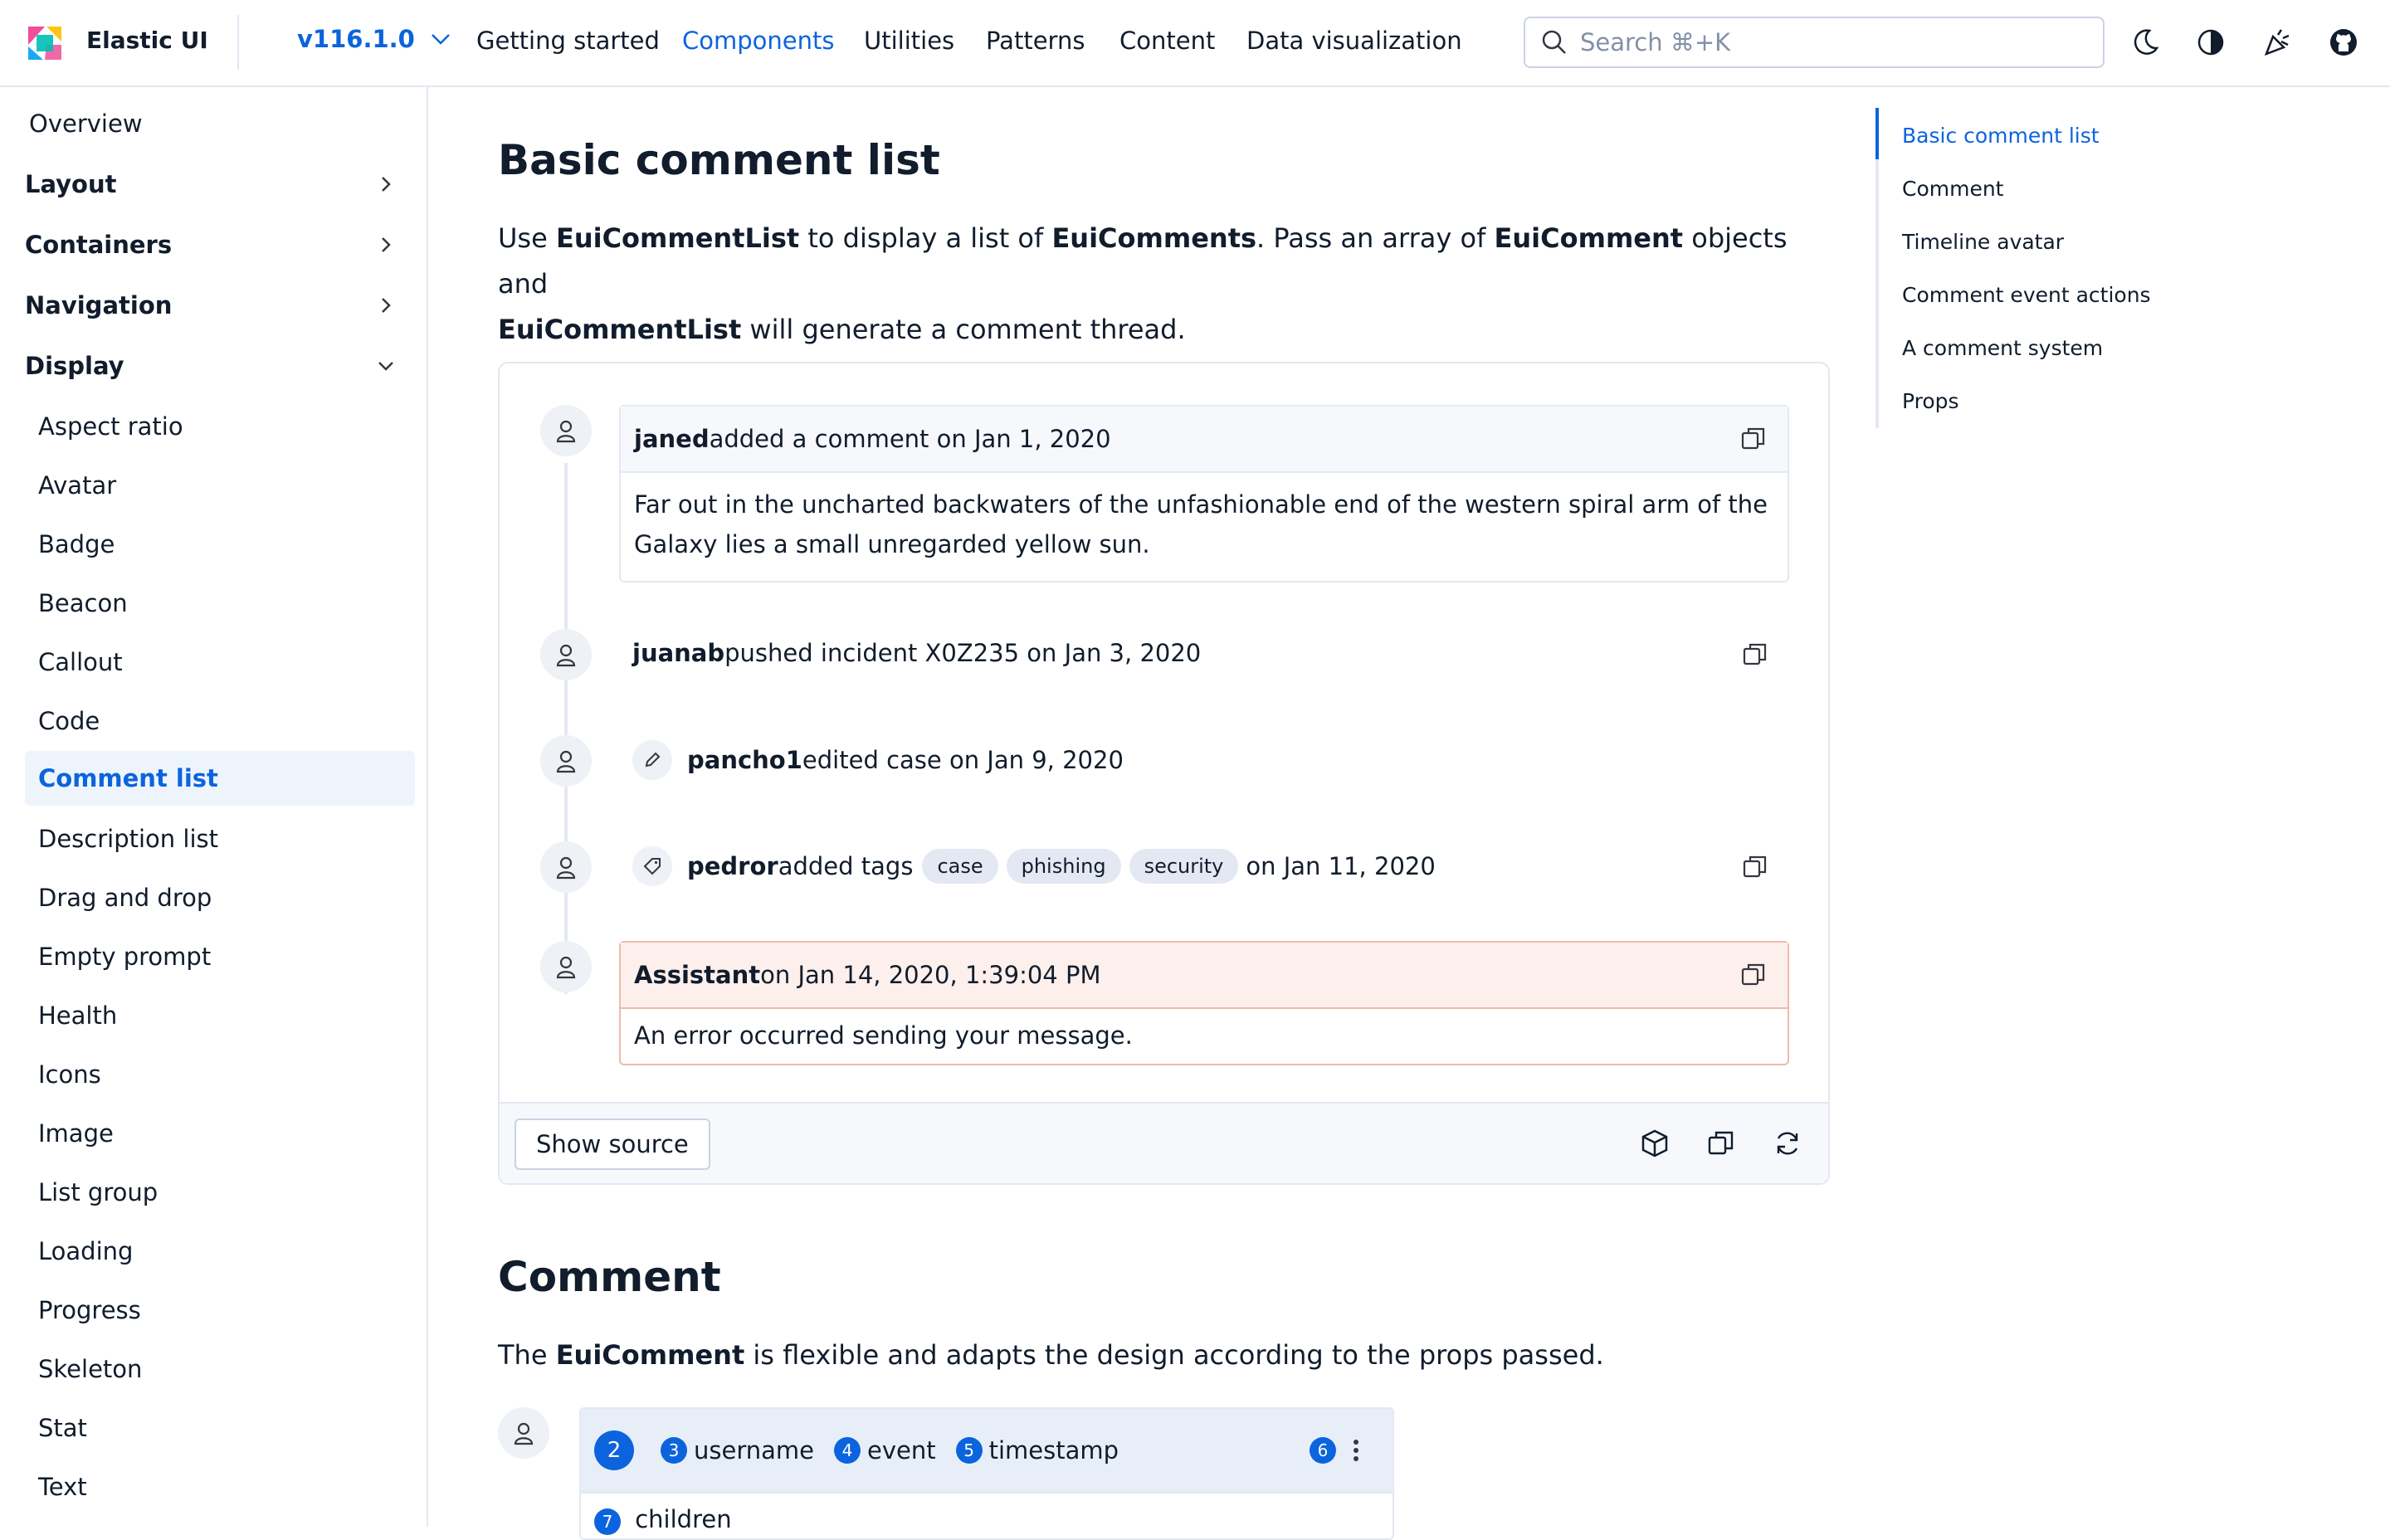 This screenshot has width=2390, height=1540. I want to click on nav-utilities: Utilities, so click(909, 41).